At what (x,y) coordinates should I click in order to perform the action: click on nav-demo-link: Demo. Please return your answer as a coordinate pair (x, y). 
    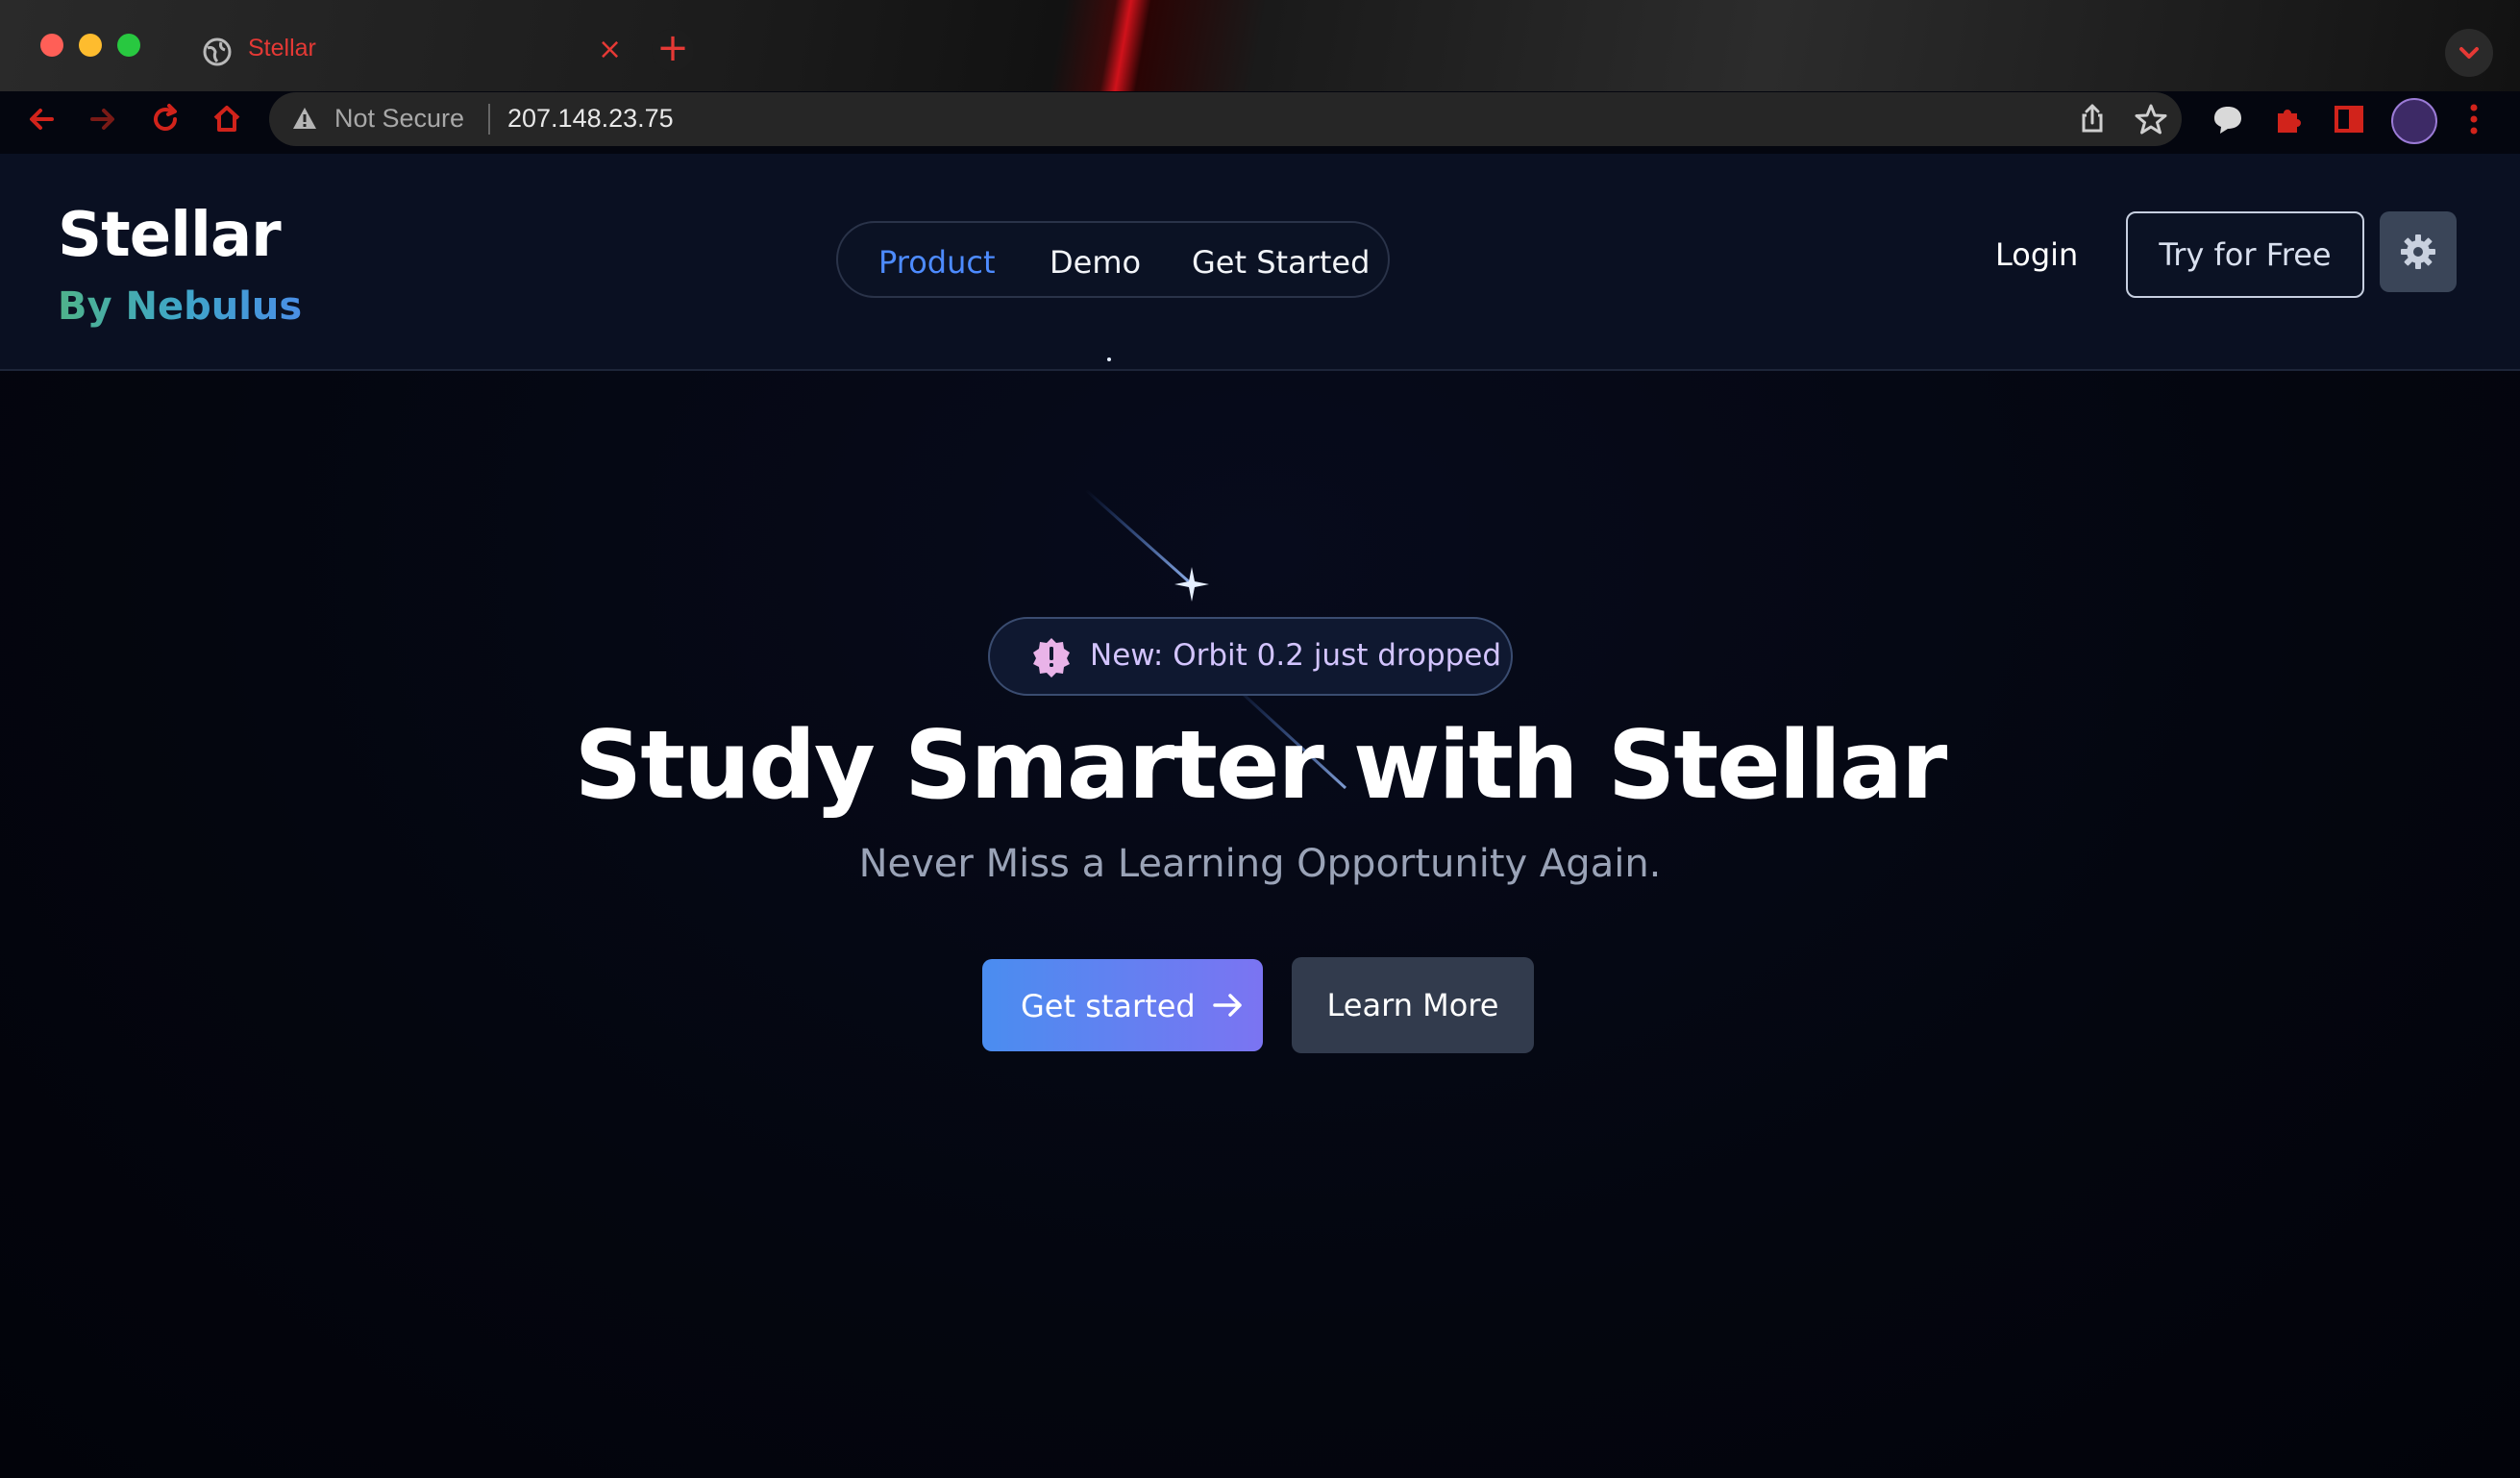
    Looking at the image, I should click on (1095, 263).